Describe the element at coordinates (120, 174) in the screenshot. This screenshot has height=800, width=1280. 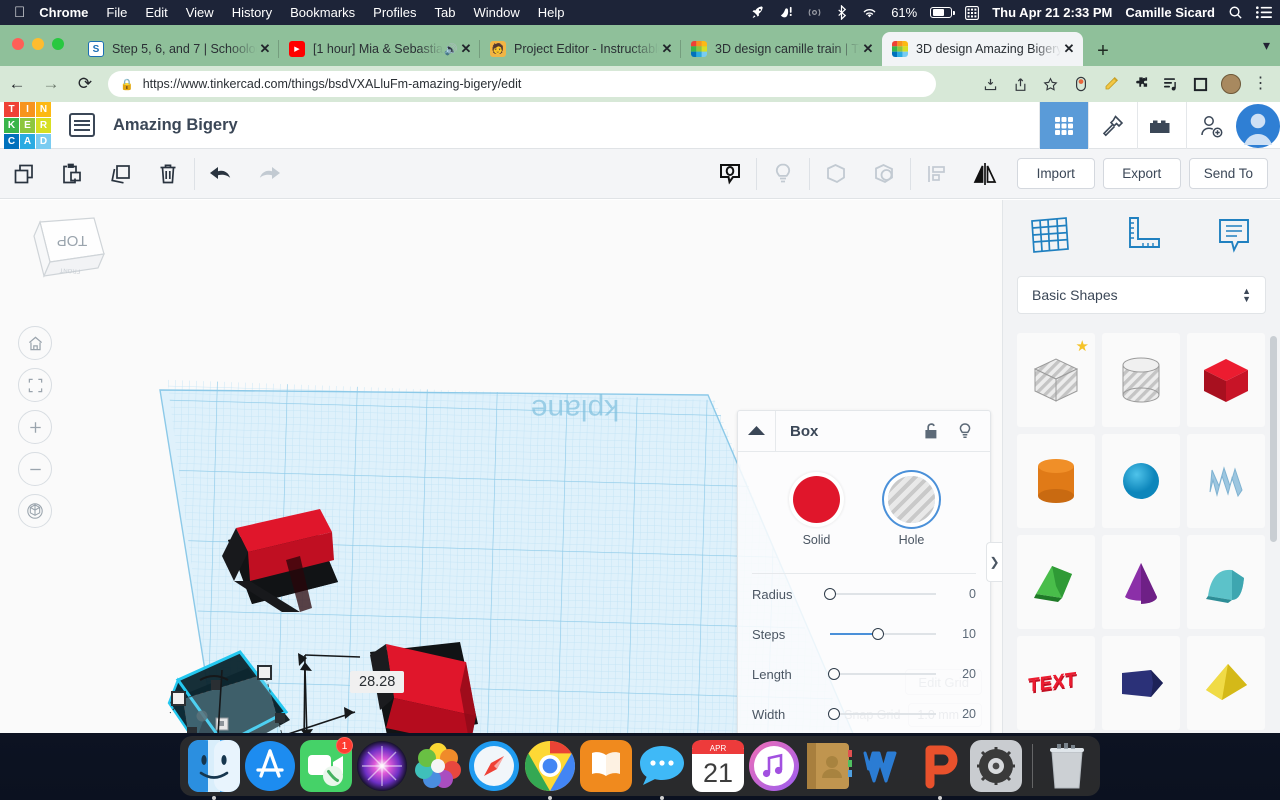
I see `duplicate-icon` at that location.